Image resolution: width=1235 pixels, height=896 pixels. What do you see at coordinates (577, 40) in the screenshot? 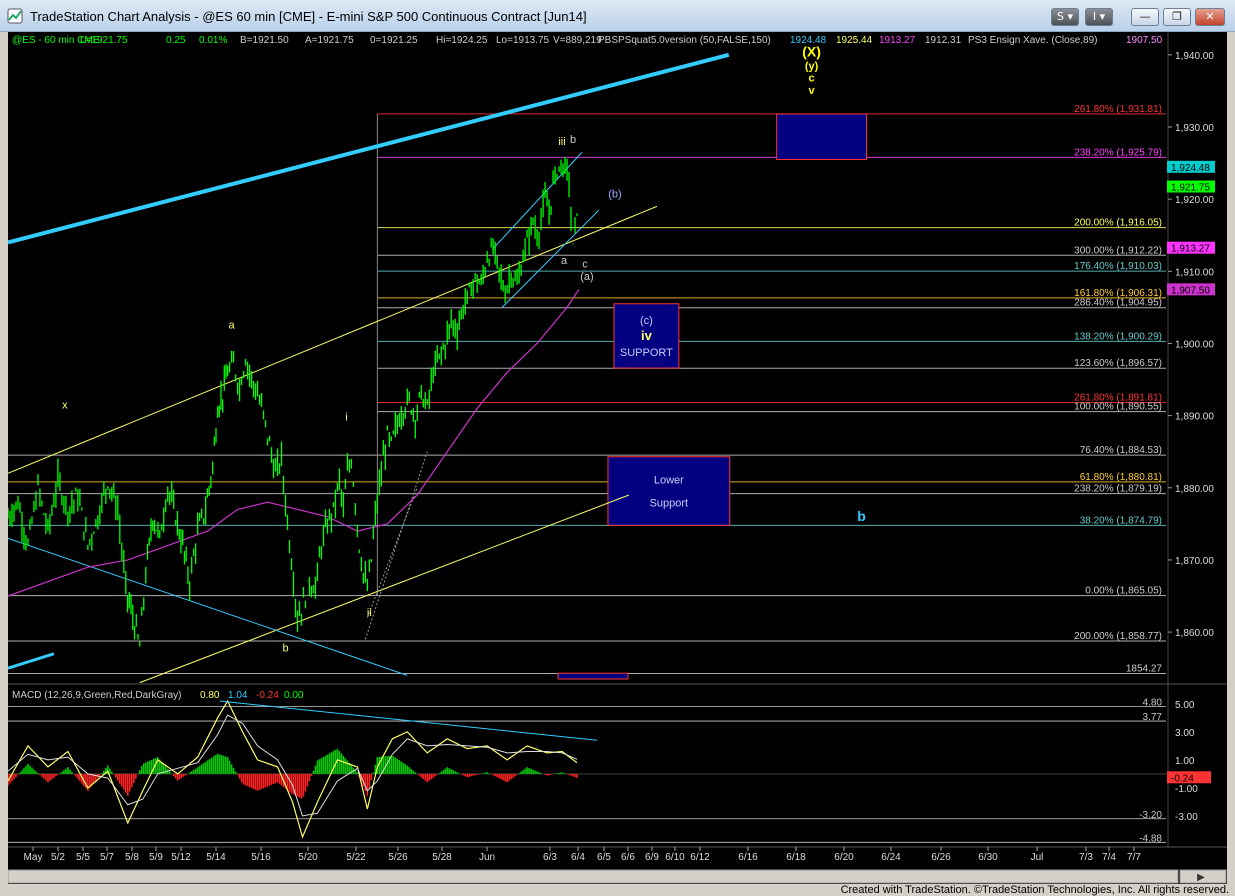
I see `header-field-9: V=889,219` at bounding box center [577, 40].